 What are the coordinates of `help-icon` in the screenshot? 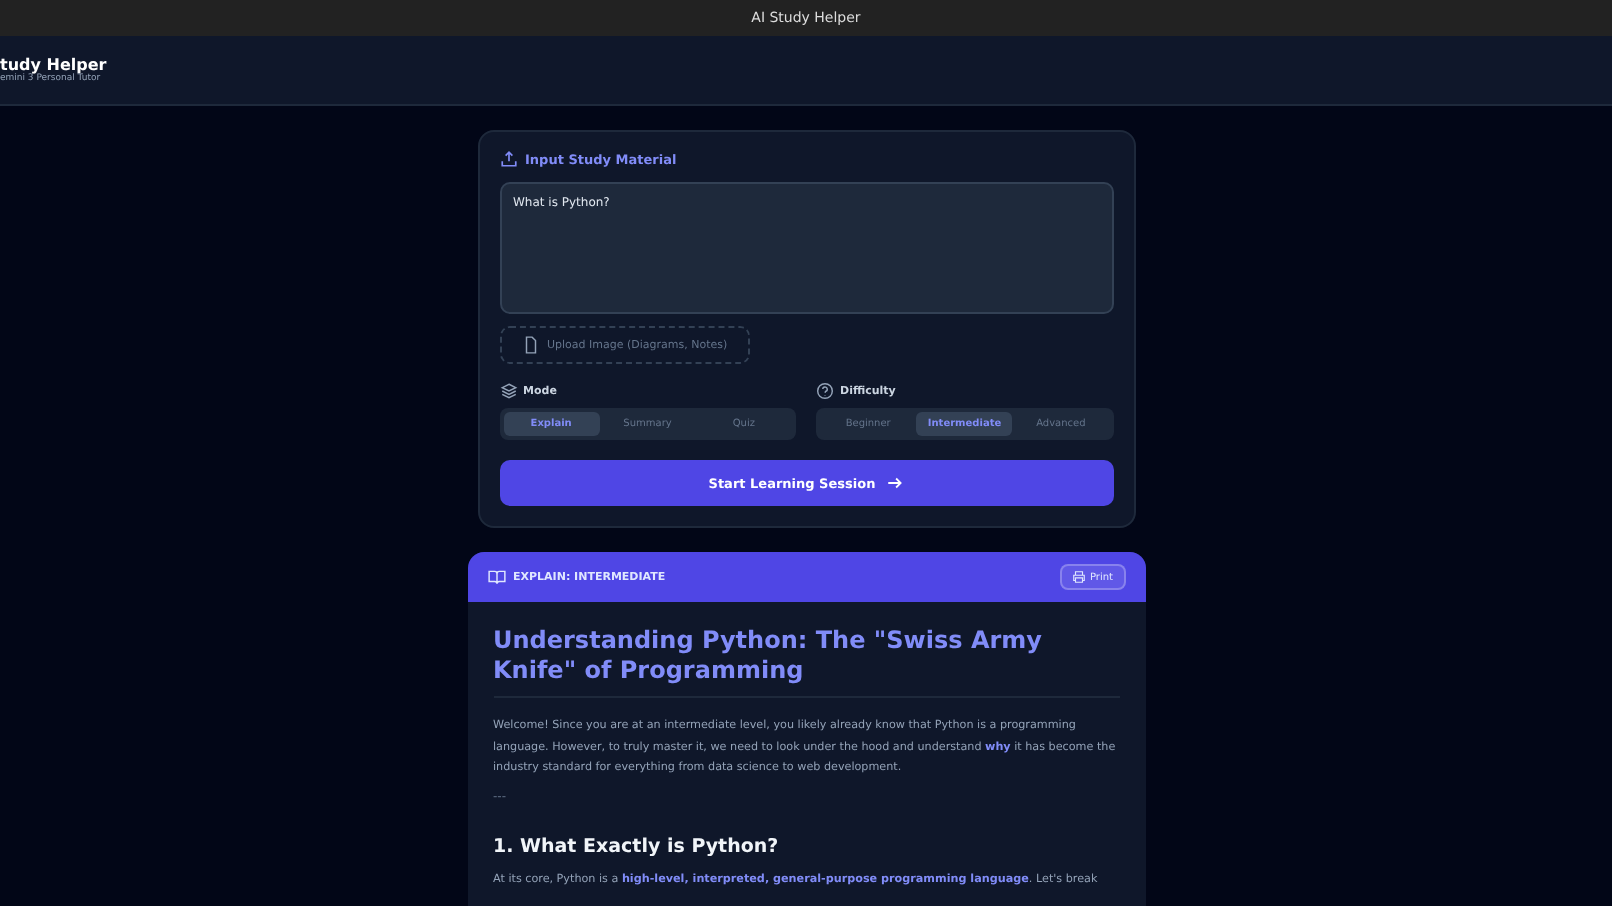 It's located at (825, 391).